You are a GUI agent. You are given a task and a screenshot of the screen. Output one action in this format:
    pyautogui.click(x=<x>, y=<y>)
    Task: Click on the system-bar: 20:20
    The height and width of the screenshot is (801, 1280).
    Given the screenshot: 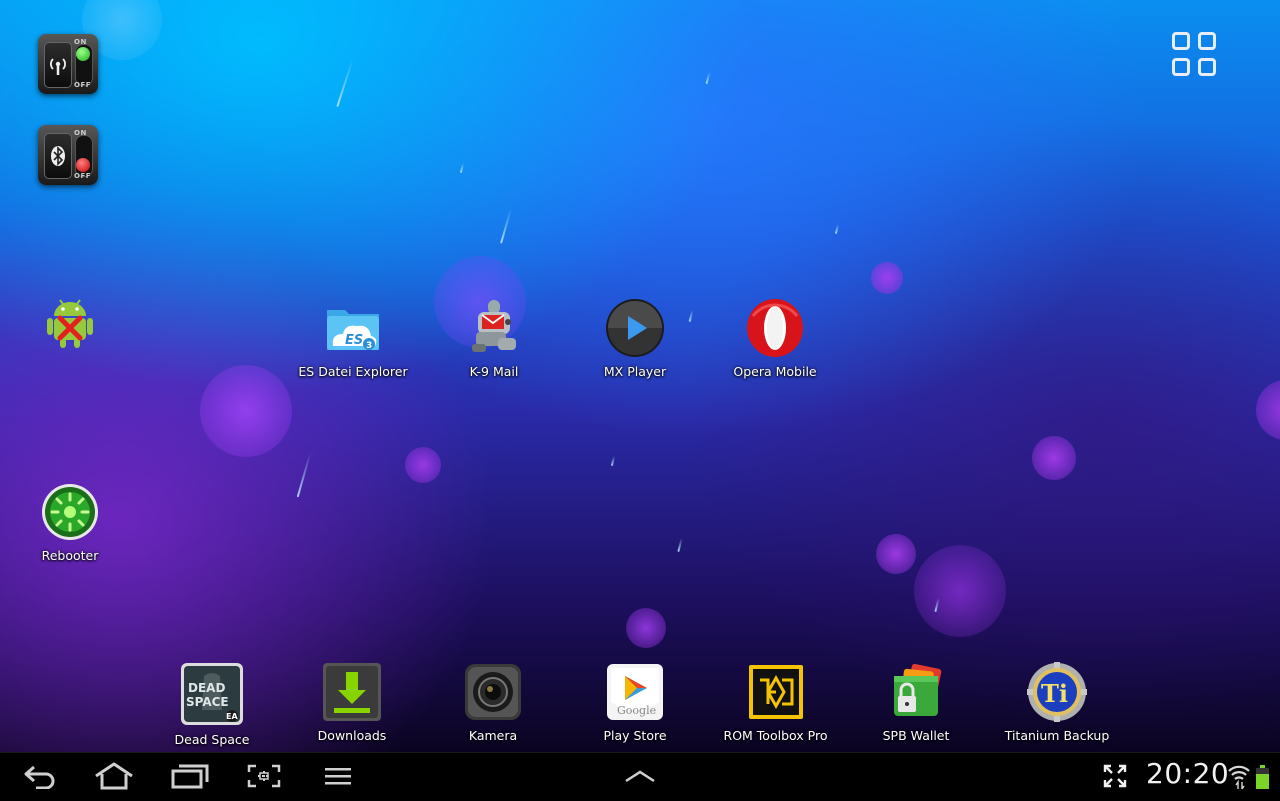 What is the action you would take?
    pyautogui.click(x=640, y=776)
    